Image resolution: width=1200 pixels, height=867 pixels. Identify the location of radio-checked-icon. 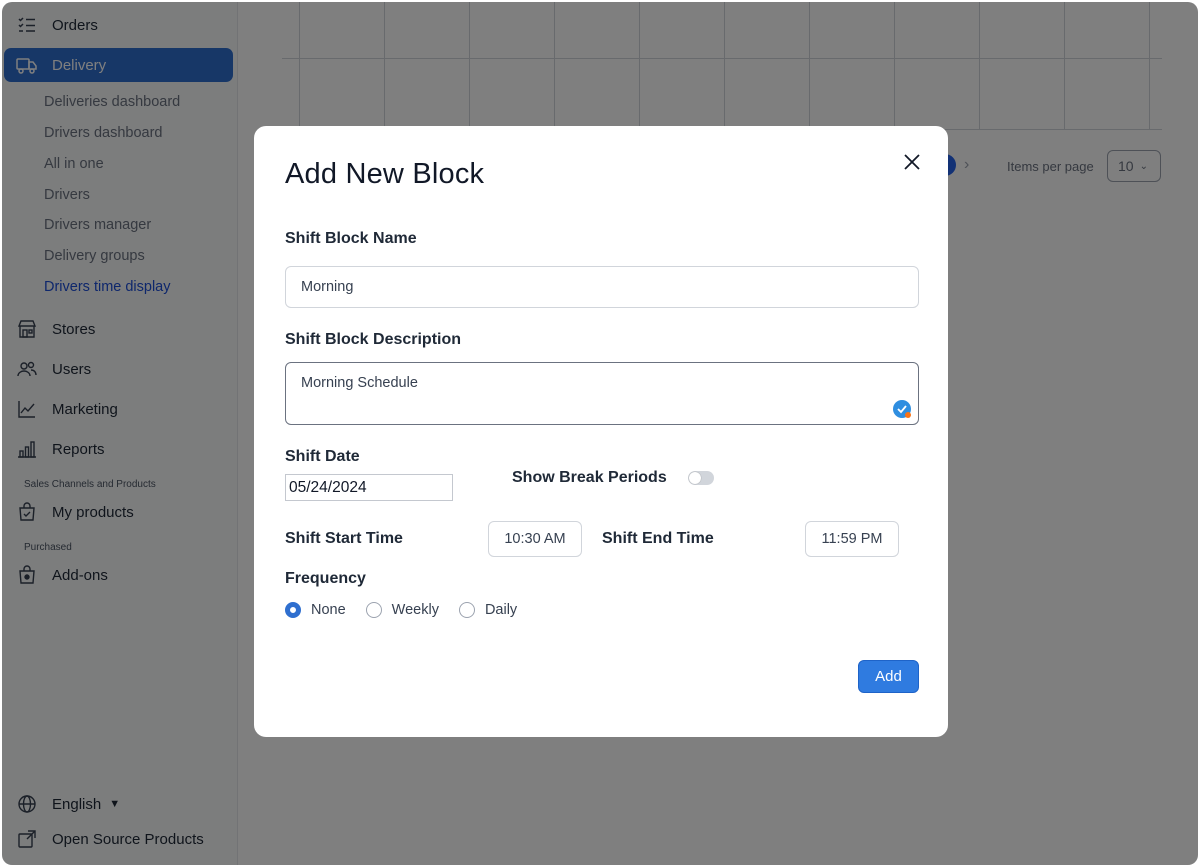
(293, 610).